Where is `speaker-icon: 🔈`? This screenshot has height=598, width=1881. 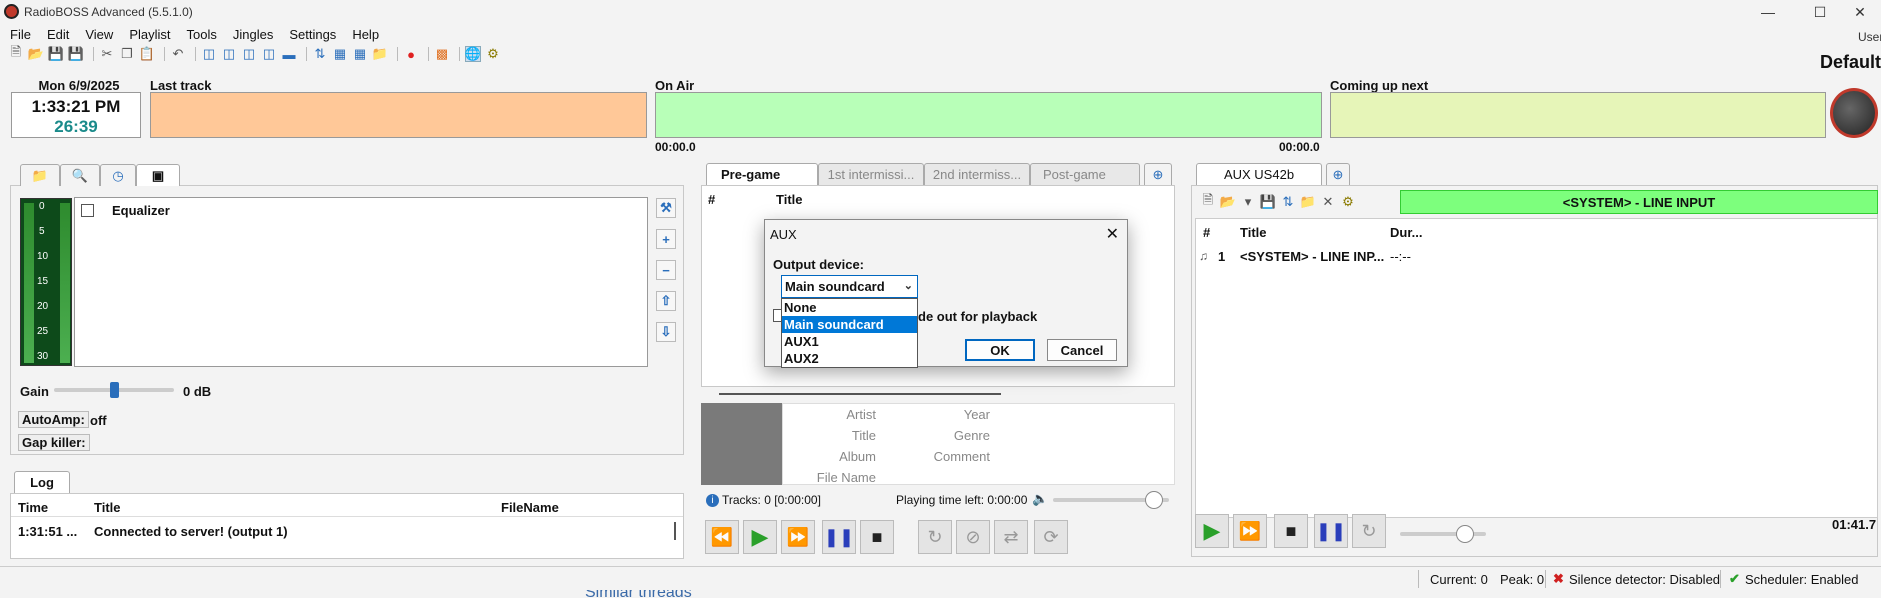
speaker-icon: 🔈 is located at coordinates (1040, 499).